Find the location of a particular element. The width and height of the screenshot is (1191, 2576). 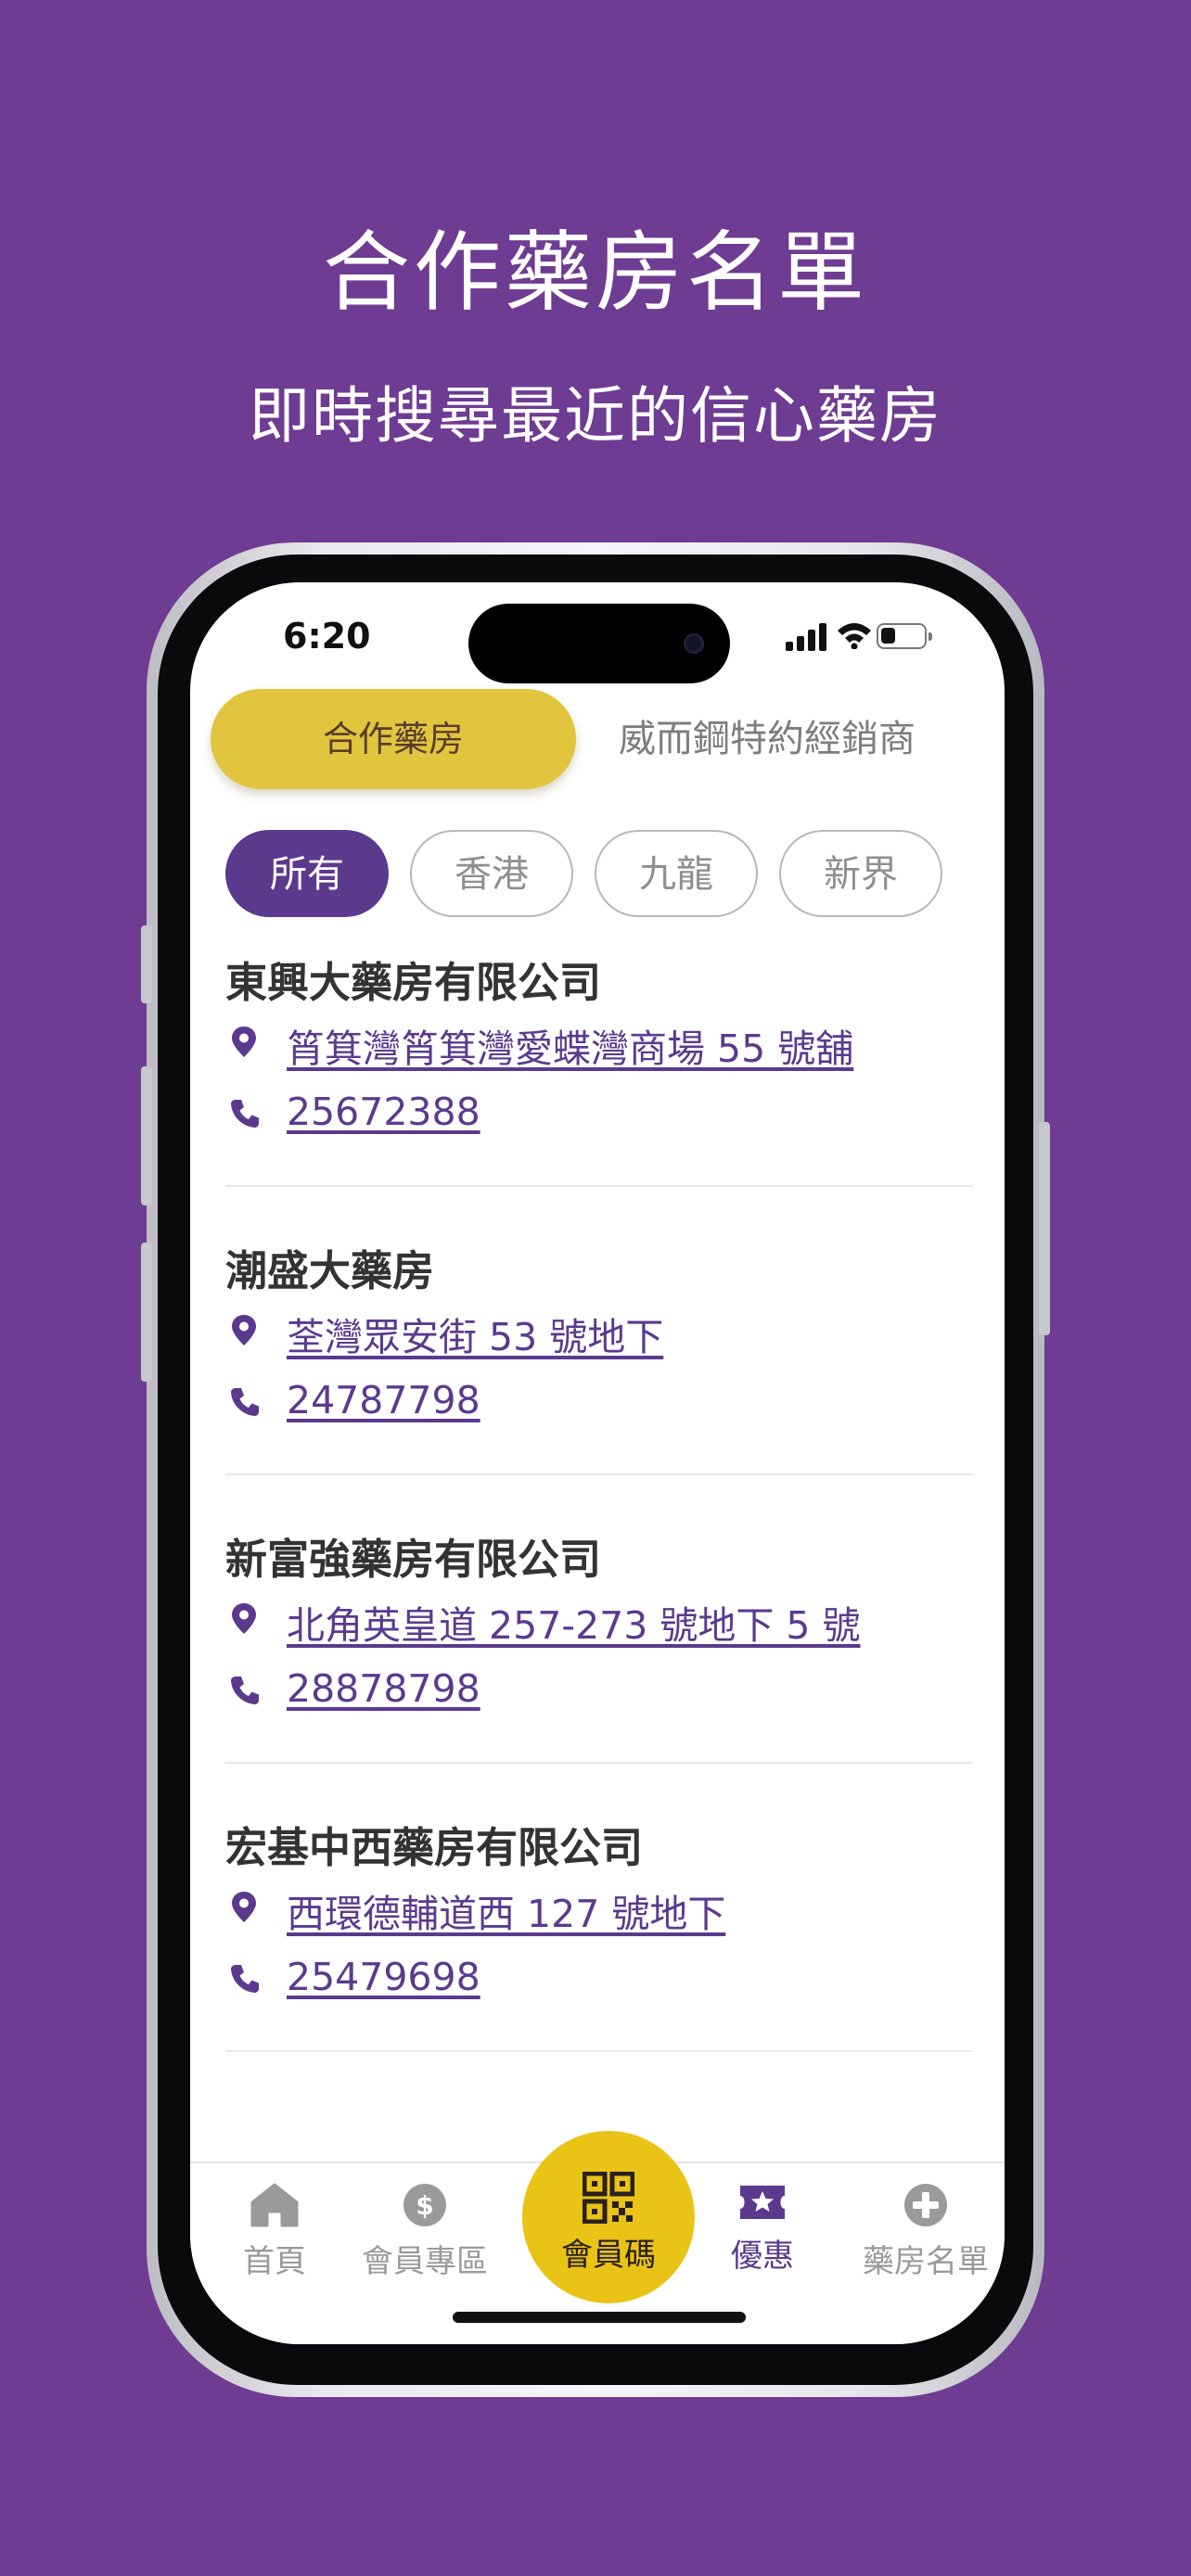

nav-member-zone: $ 會員專區 is located at coordinates (425, 2233).